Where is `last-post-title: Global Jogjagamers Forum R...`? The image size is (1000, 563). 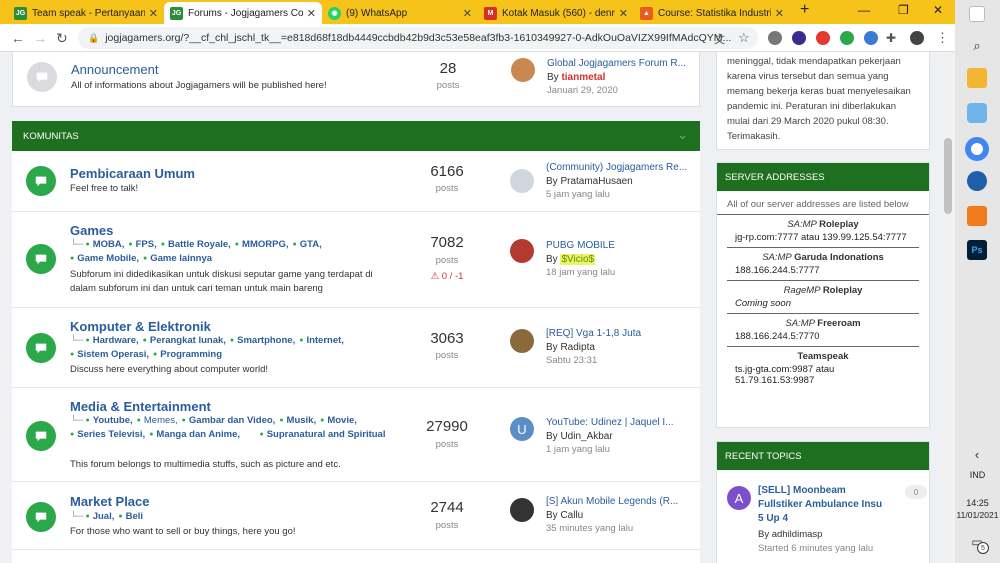
last-post-title: Global Jogjagamers Forum R... is located at coordinates (616, 63).